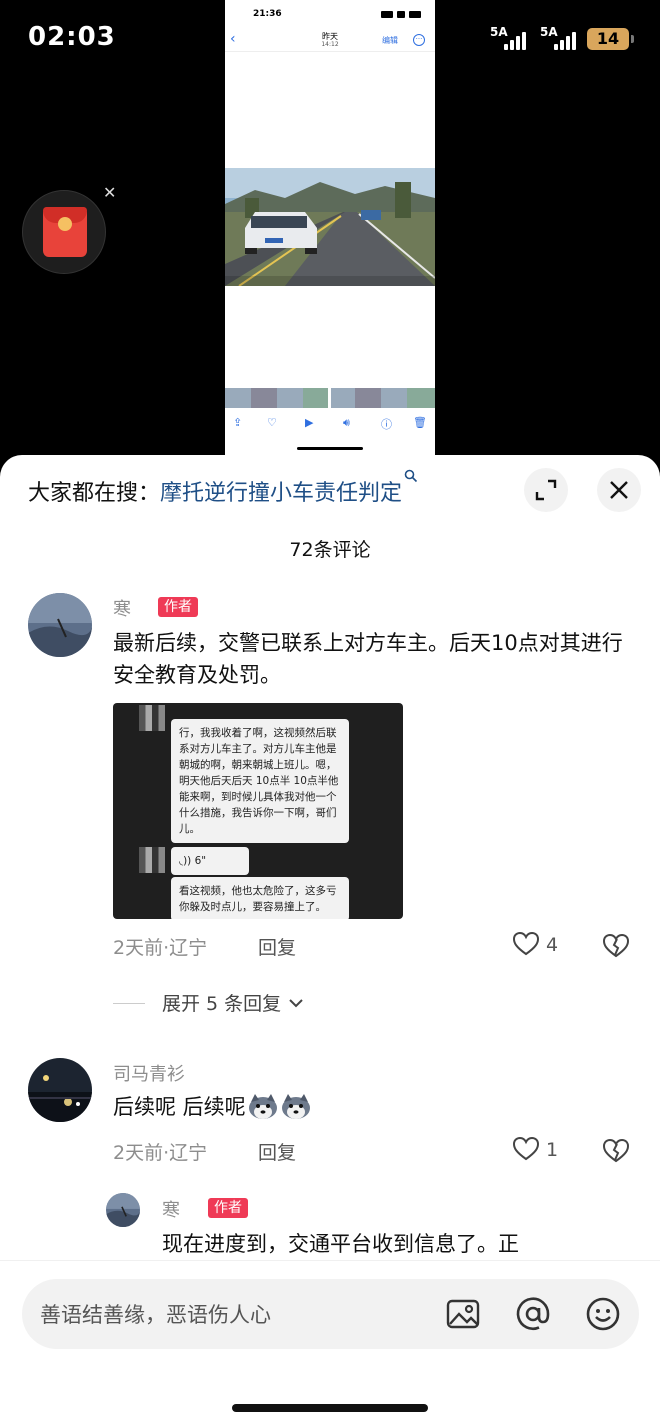 The width and height of the screenshot is (660, 1420). Describe the element at coordinates (155, 1315) in the screenshot. I see `comment-input-placeholder: 善语结善缘，恶语伤人心` at that location.